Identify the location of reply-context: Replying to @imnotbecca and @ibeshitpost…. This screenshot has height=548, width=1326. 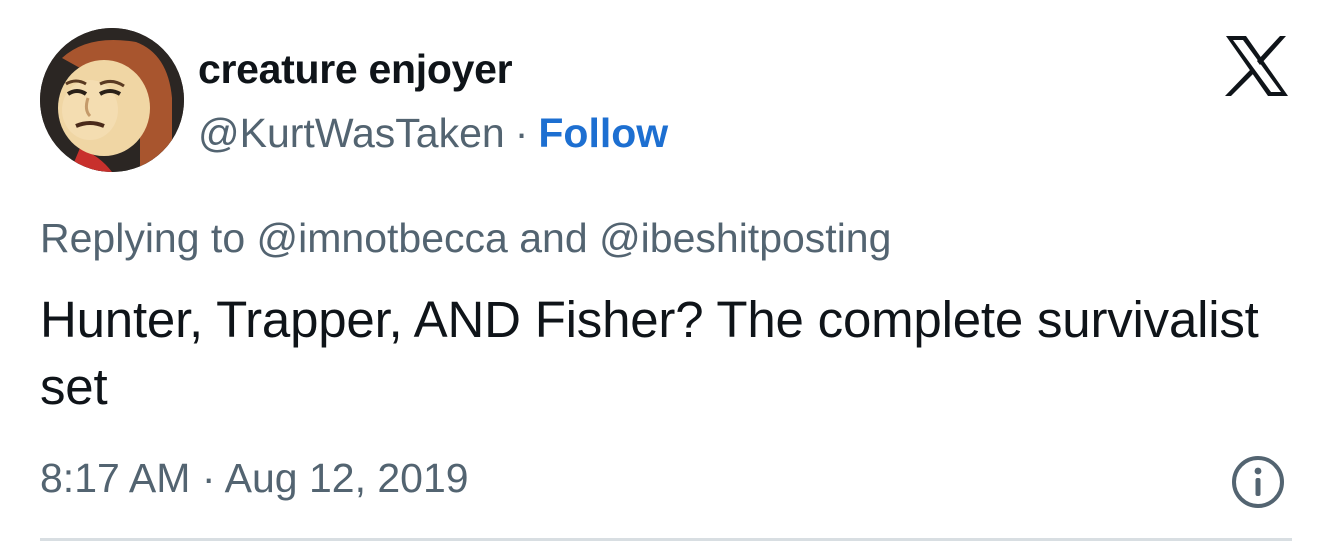
(465, 238).